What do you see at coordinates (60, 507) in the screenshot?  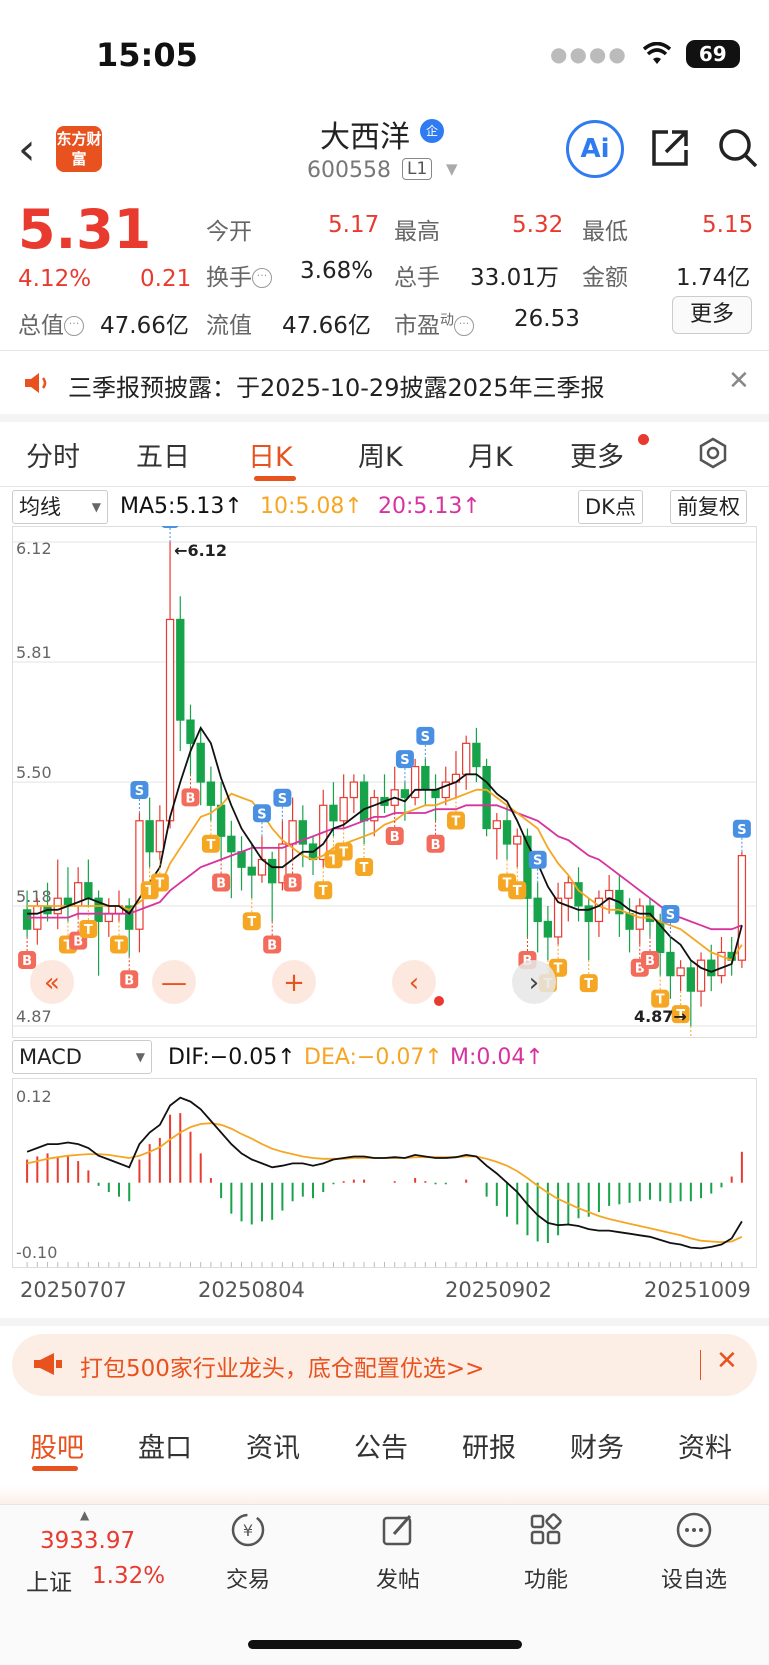 I see `indicator-select: 均线 ▼` at bounding box center [60, 507].